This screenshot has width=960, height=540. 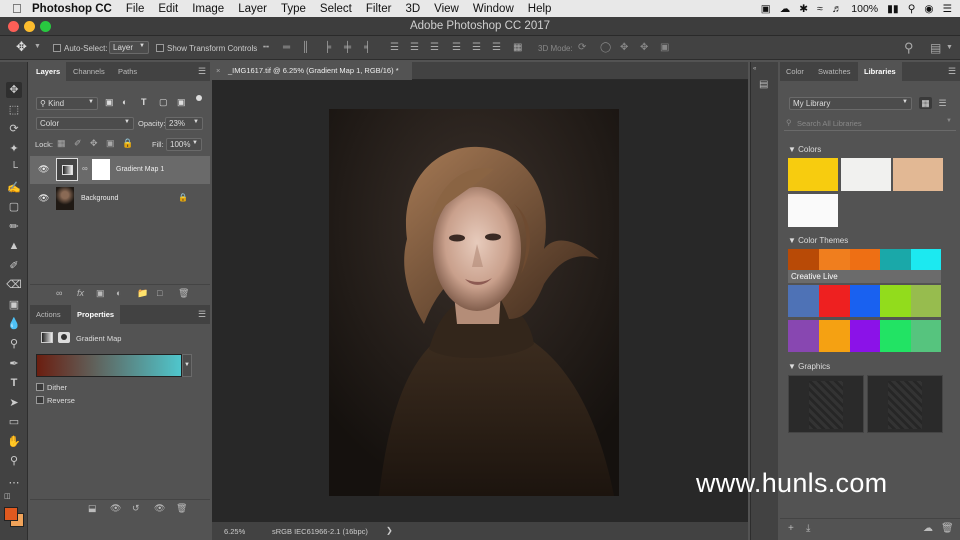 I want to click on layer-mask-thumbnail, so click(x=101, y=169).